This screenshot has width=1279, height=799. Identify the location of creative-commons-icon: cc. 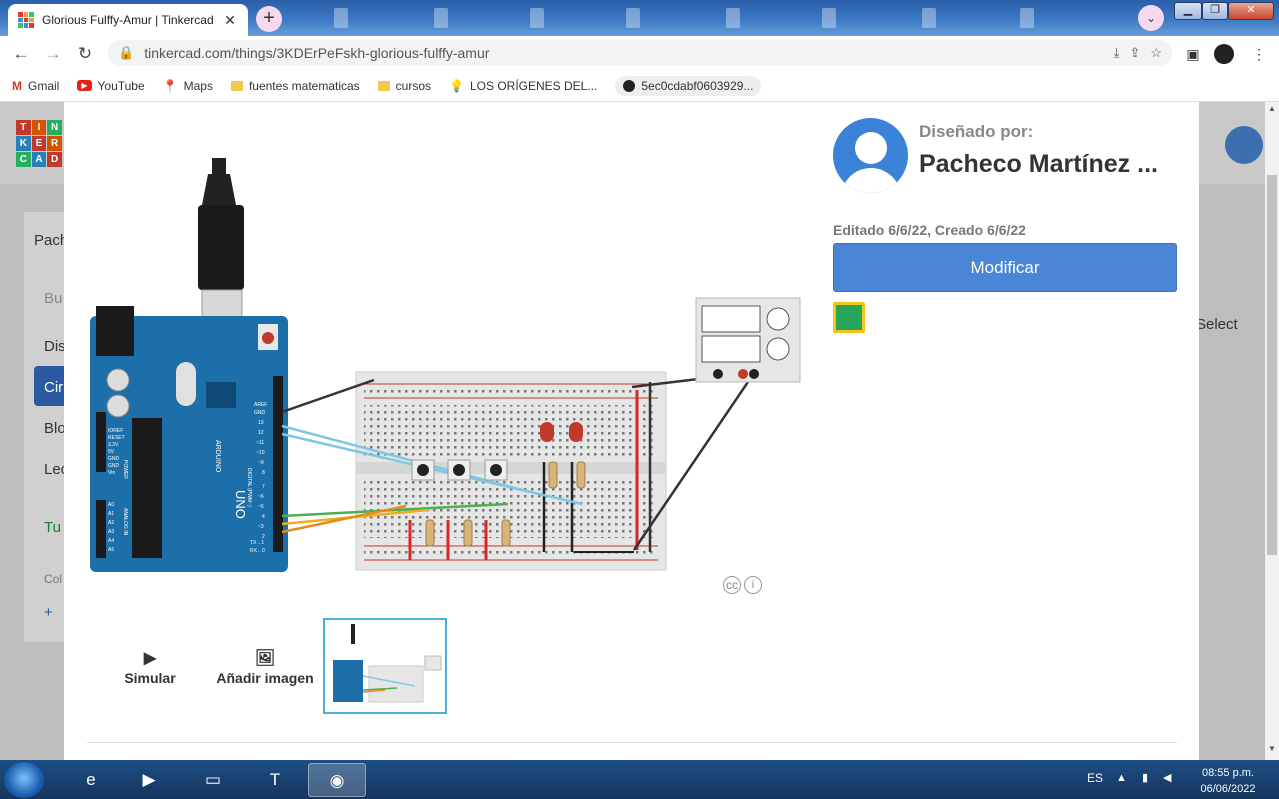
(732, 585).